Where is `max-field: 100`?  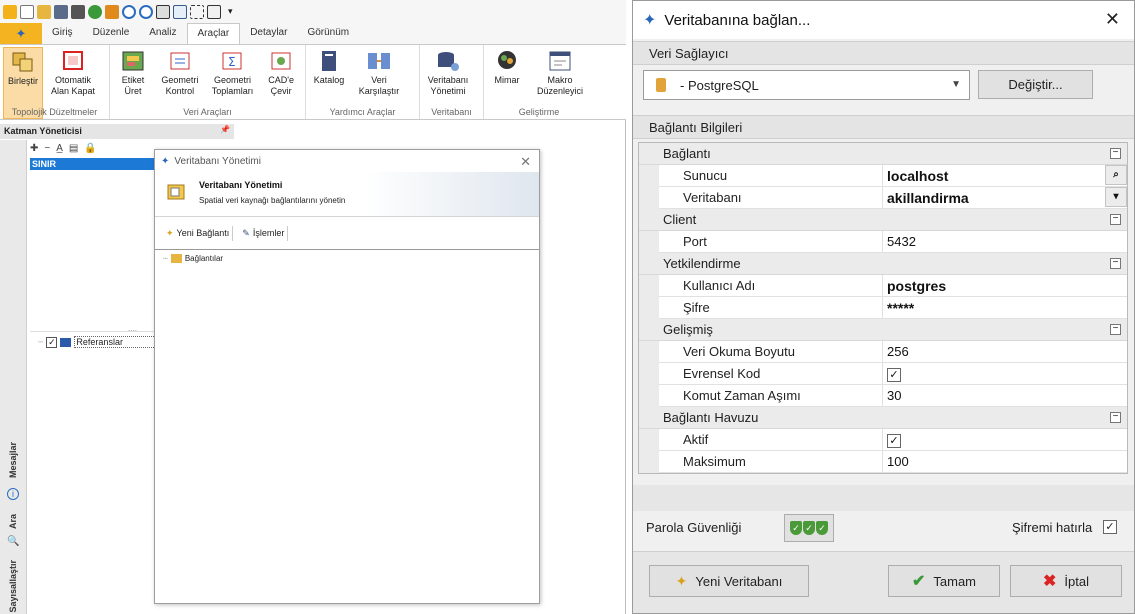 max-field: 100 is located at coordinates (1005, 461).